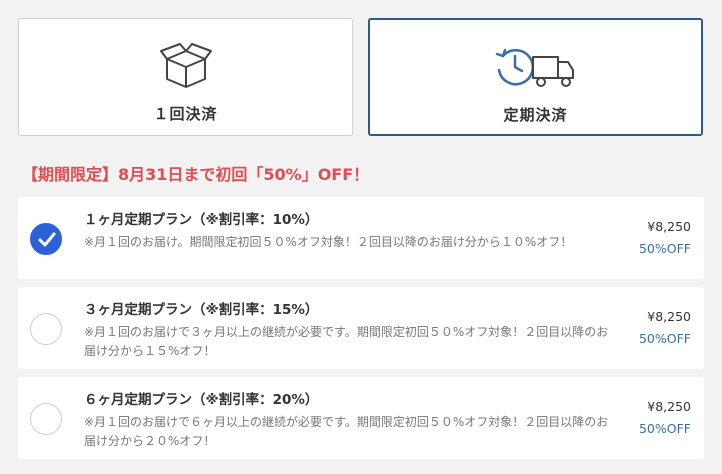  I want to click on delivery-truck-clock-icon, so click(536, 69).